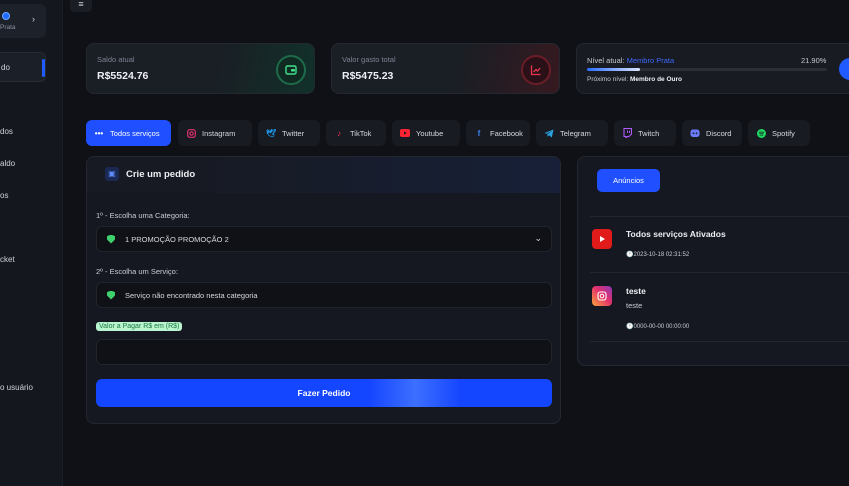 The width and height of the screenshot is (849, 486). Describe the element at coordinates (6, 16) in the screenshot. I see `verified-icon` at that location.